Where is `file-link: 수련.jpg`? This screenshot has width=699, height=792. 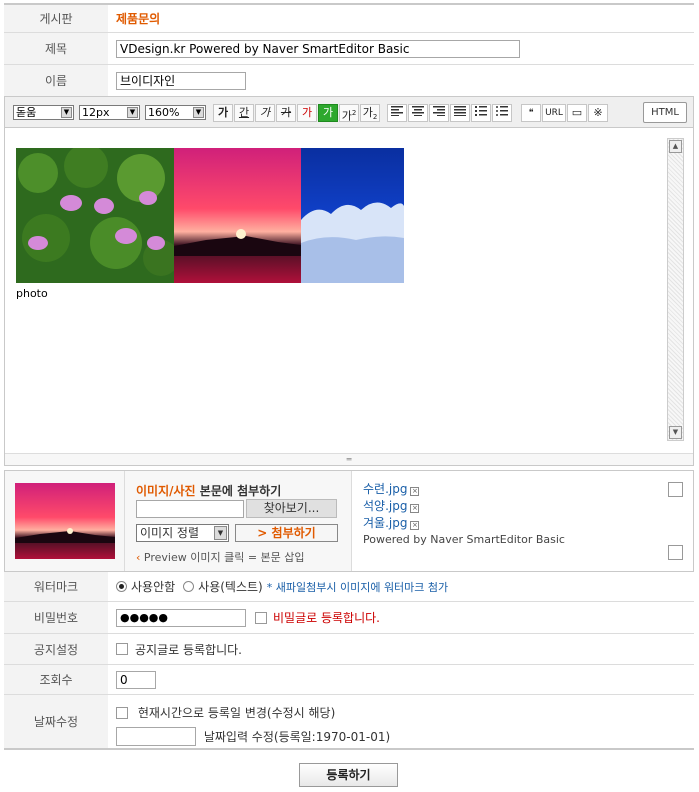 file-link: 수련.jpg is located at coordinates (385, 489).